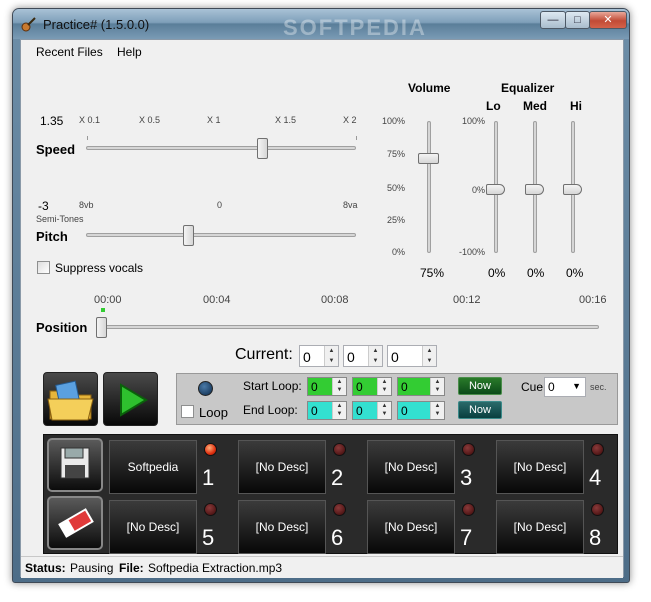 This screenshot has height=602, width=651. Describe the element at coordinates (497, 273) in the screenshot. I see `eq-lo-value: 0%` at that location.